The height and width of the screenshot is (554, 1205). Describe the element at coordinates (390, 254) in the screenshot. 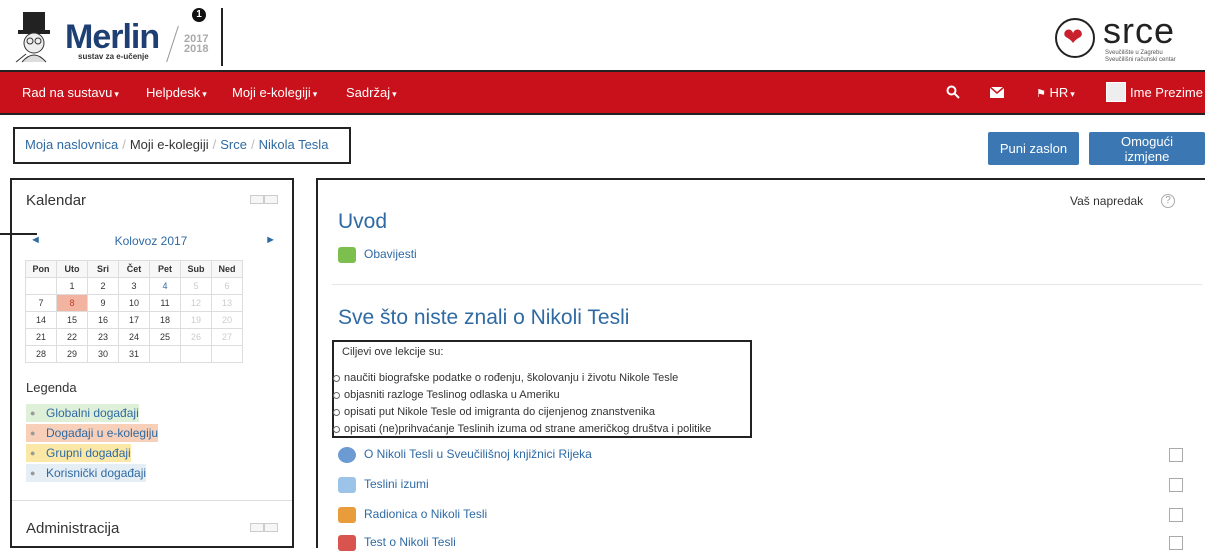

I see `activity-label: Obavijesti` at that location.